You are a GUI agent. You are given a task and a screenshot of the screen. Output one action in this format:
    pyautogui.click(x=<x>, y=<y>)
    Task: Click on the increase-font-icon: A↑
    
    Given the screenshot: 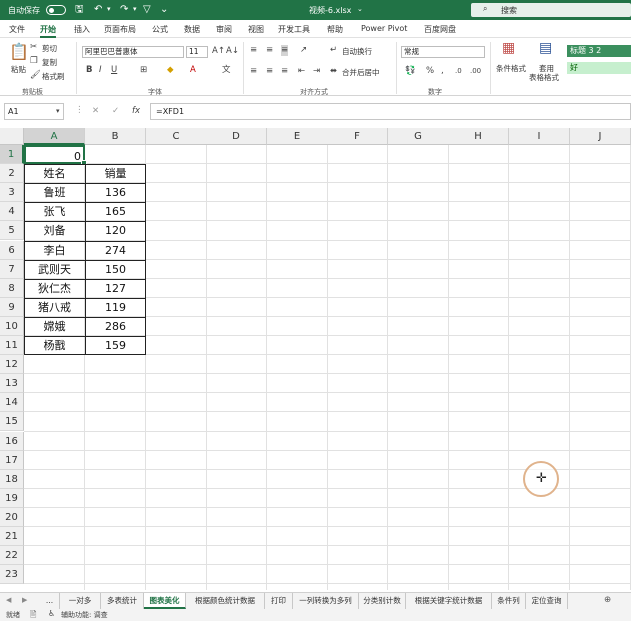 What is the action you would take?
    pyautogui.click(x=218, y=51)
    